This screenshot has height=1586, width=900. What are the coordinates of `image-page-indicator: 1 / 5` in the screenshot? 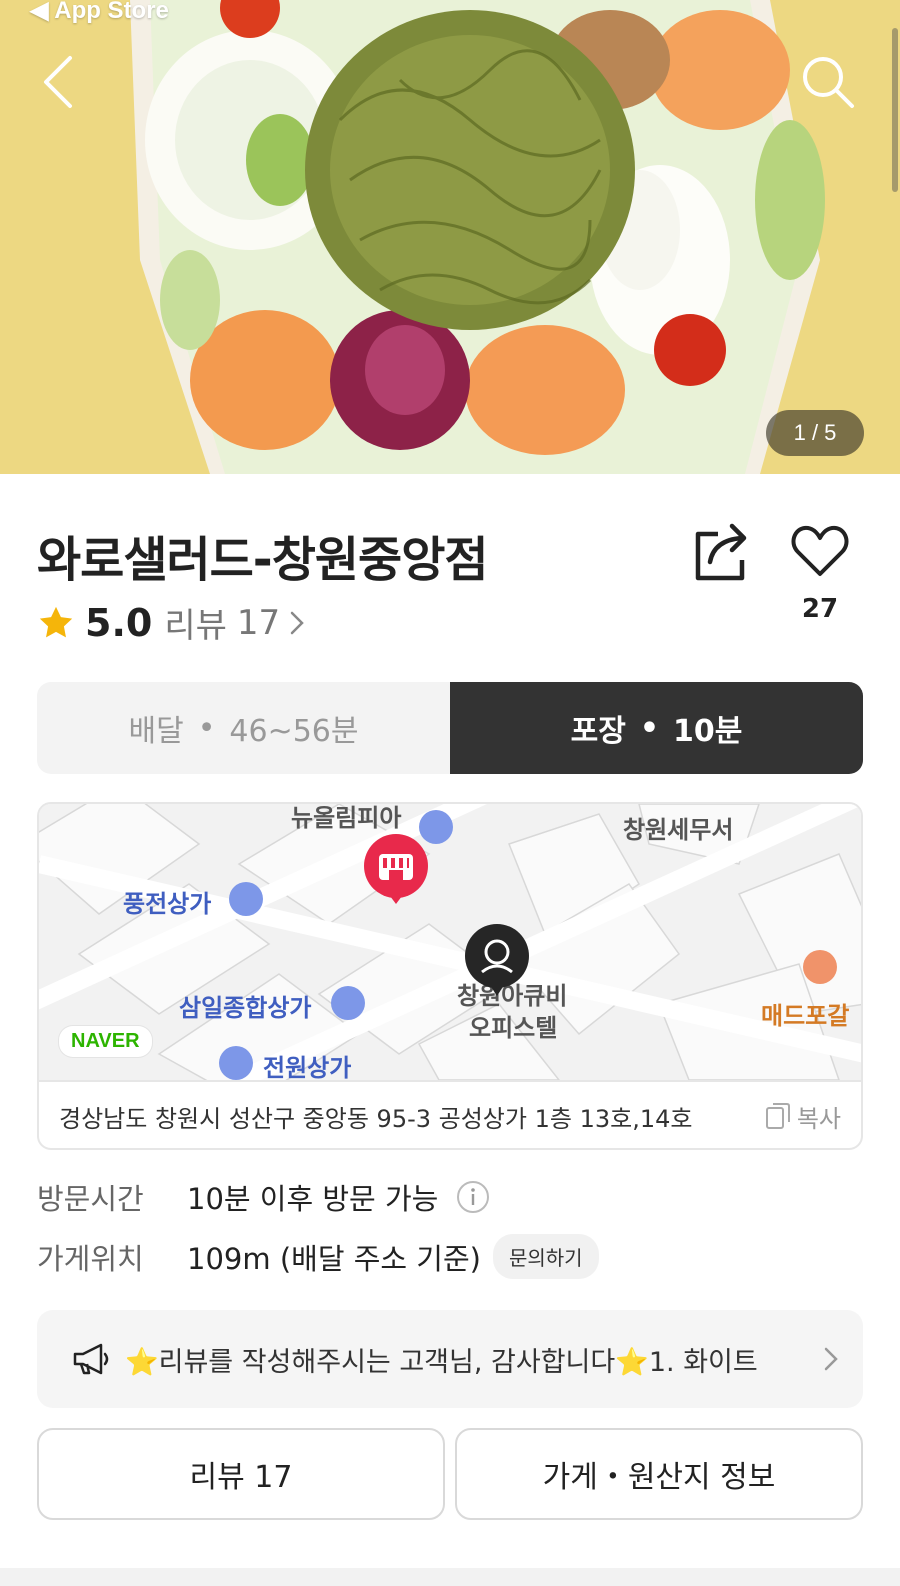 It's located at (815, 433).